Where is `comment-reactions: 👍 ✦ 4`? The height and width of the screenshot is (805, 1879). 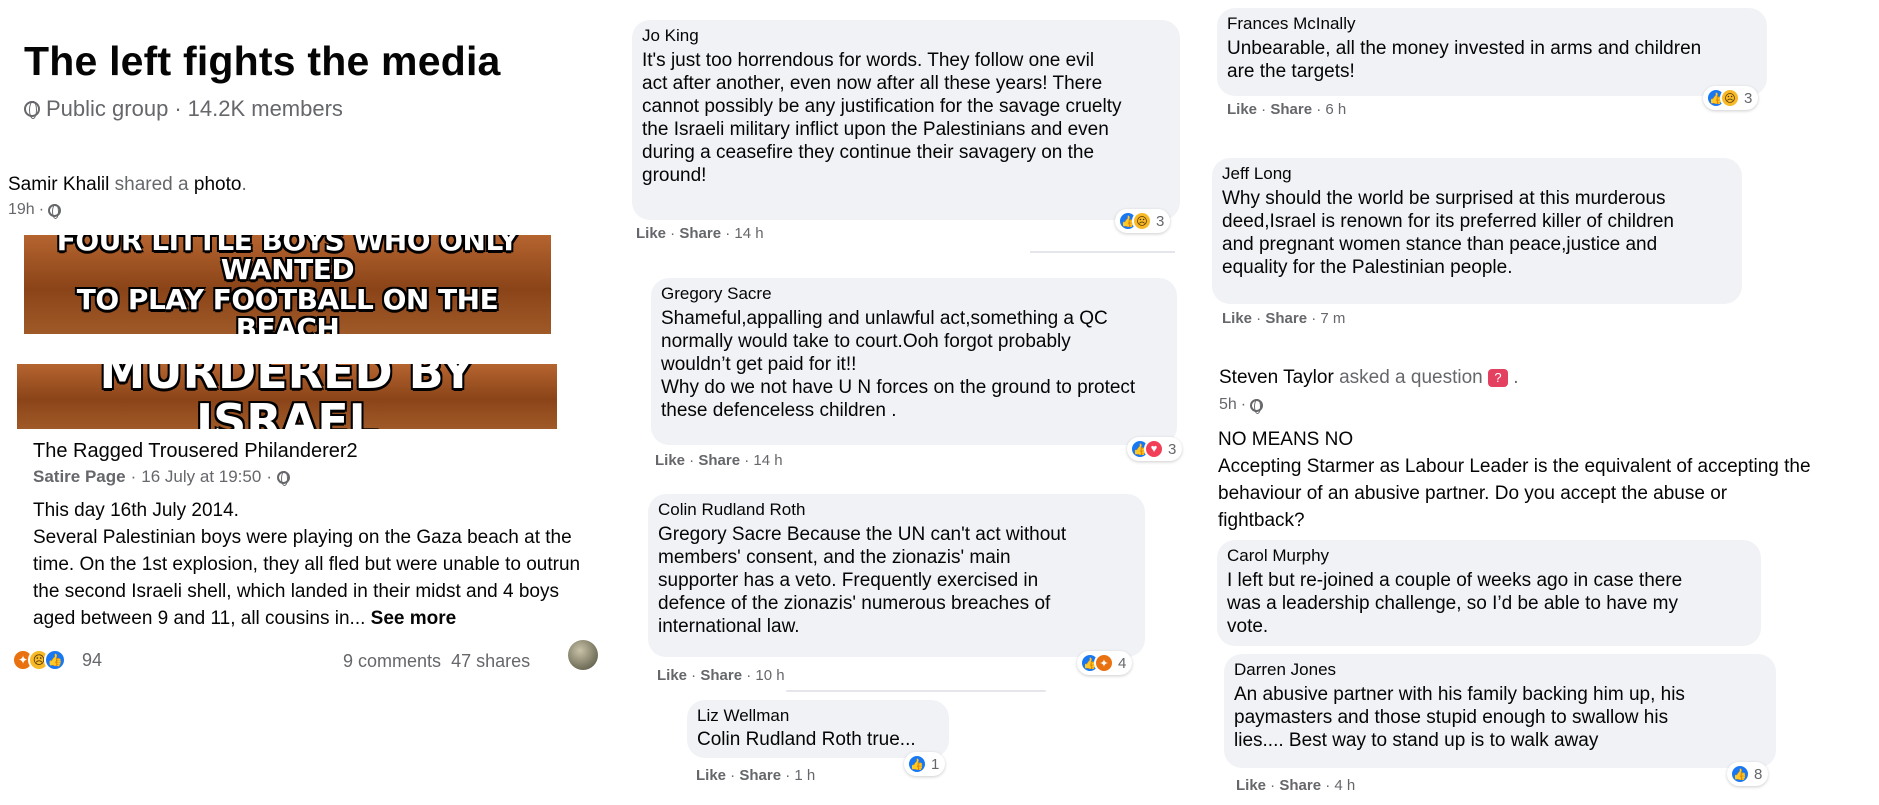 comment-reactions: 👍 ✦ 4 is located at coordinates (1105, 663).